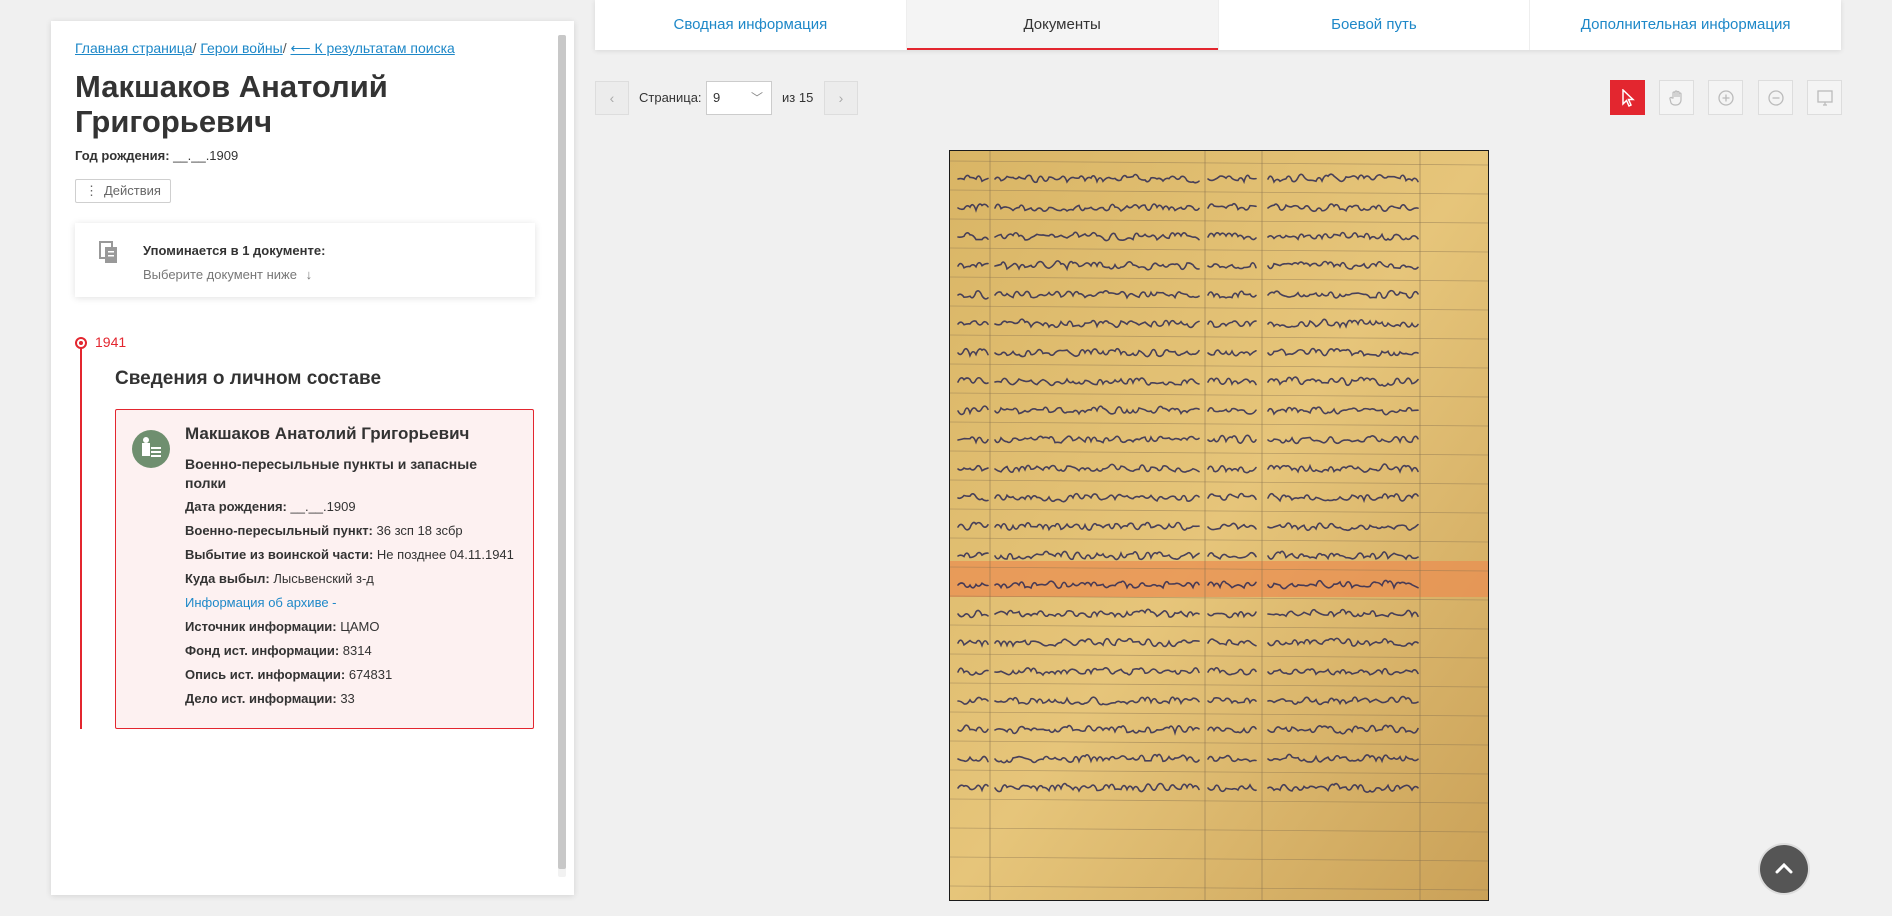 This screenshot has width=1892, height=916. What do you see at coordinates (373, 48) in the screenshot?
I see `back-to-results-link: ⟵ К результатам поиска` at bounding box center [373, 48].